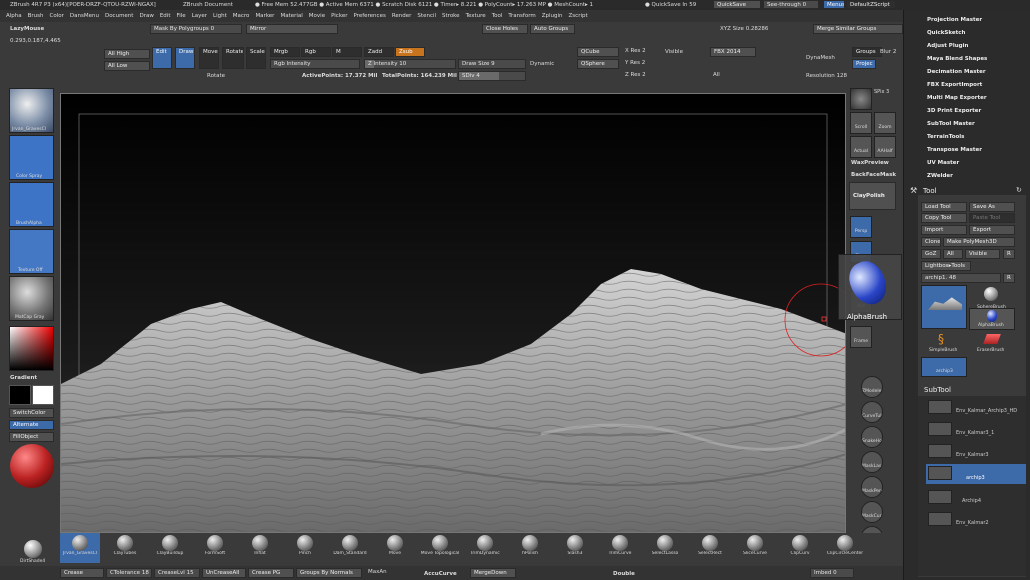  Describe the element at coordinates (129, 573) in the screenshot. I see `ctolerance-slider: CTolerance 18` at that location.